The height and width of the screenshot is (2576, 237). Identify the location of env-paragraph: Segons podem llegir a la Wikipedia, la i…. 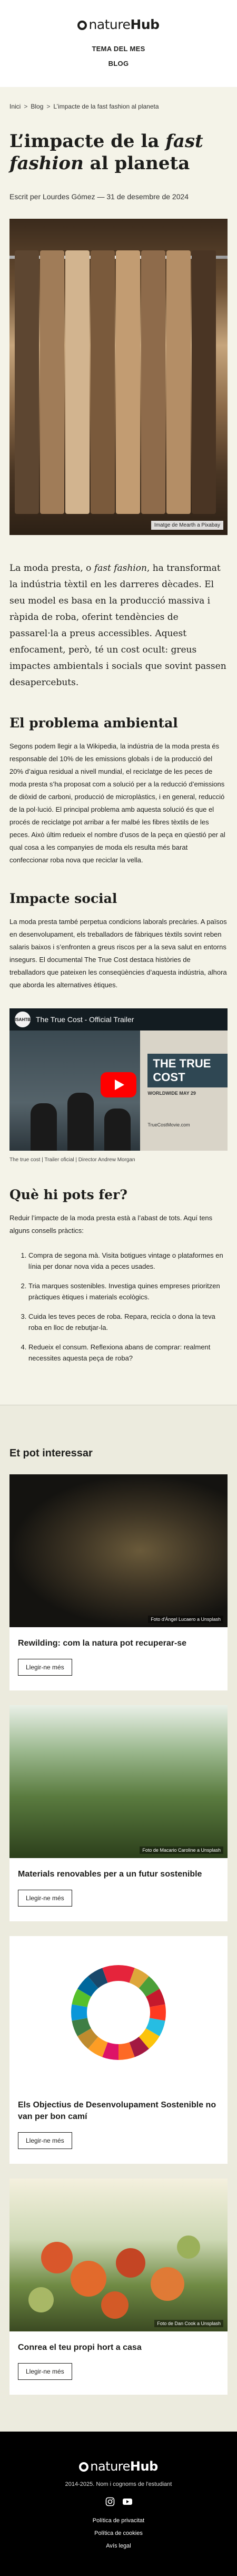
(117, 803).